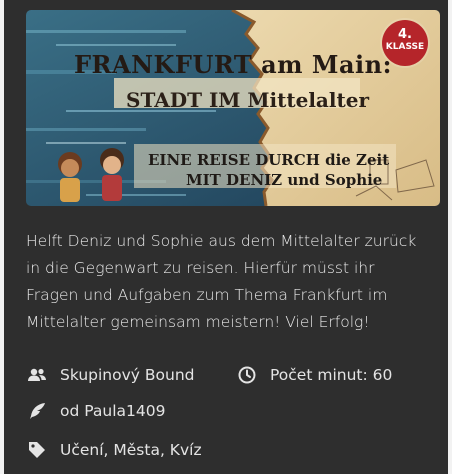  I want to click on clock-icon, so click(247, 375).